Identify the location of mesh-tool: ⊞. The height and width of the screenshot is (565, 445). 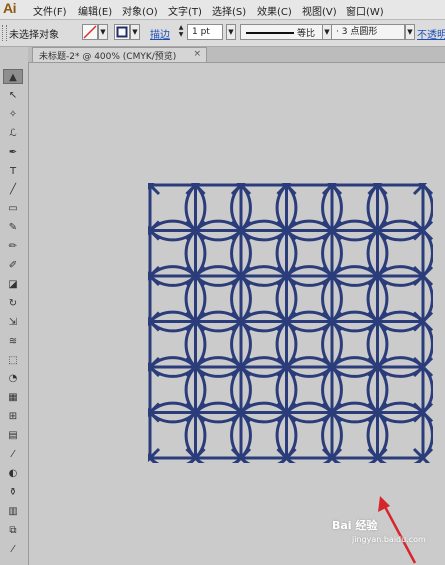
(13, 416).